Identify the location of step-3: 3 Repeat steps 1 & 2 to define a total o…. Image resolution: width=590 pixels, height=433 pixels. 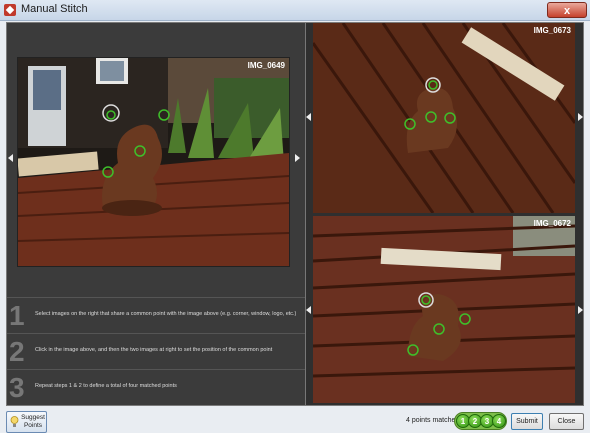
(156, 387).